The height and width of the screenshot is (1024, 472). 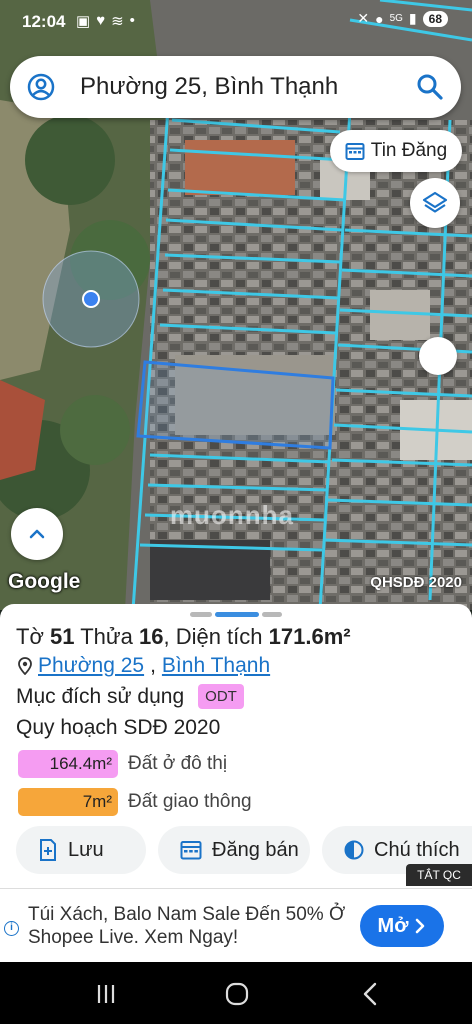 What do you see at coordinates (25, 666) in the screenshot?
I see `location-pin-icon` at bounding box center [25, 666].